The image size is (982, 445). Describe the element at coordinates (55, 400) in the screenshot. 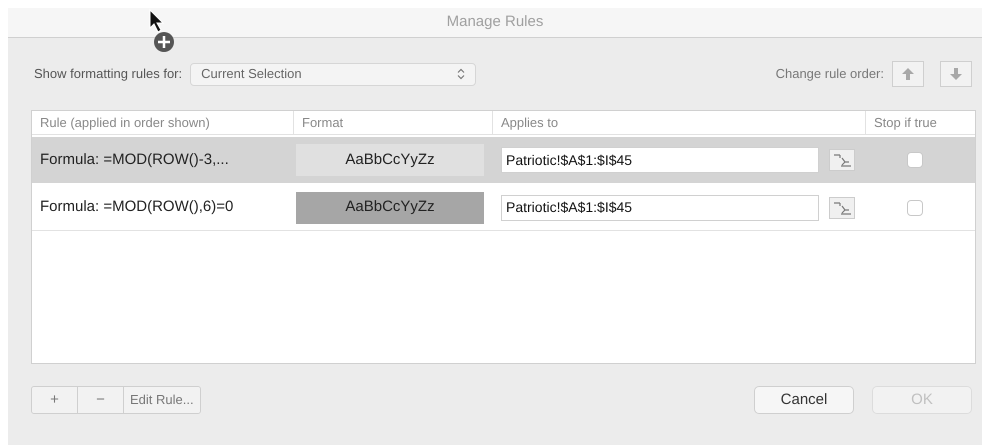

I see `add-button: +` at that location.